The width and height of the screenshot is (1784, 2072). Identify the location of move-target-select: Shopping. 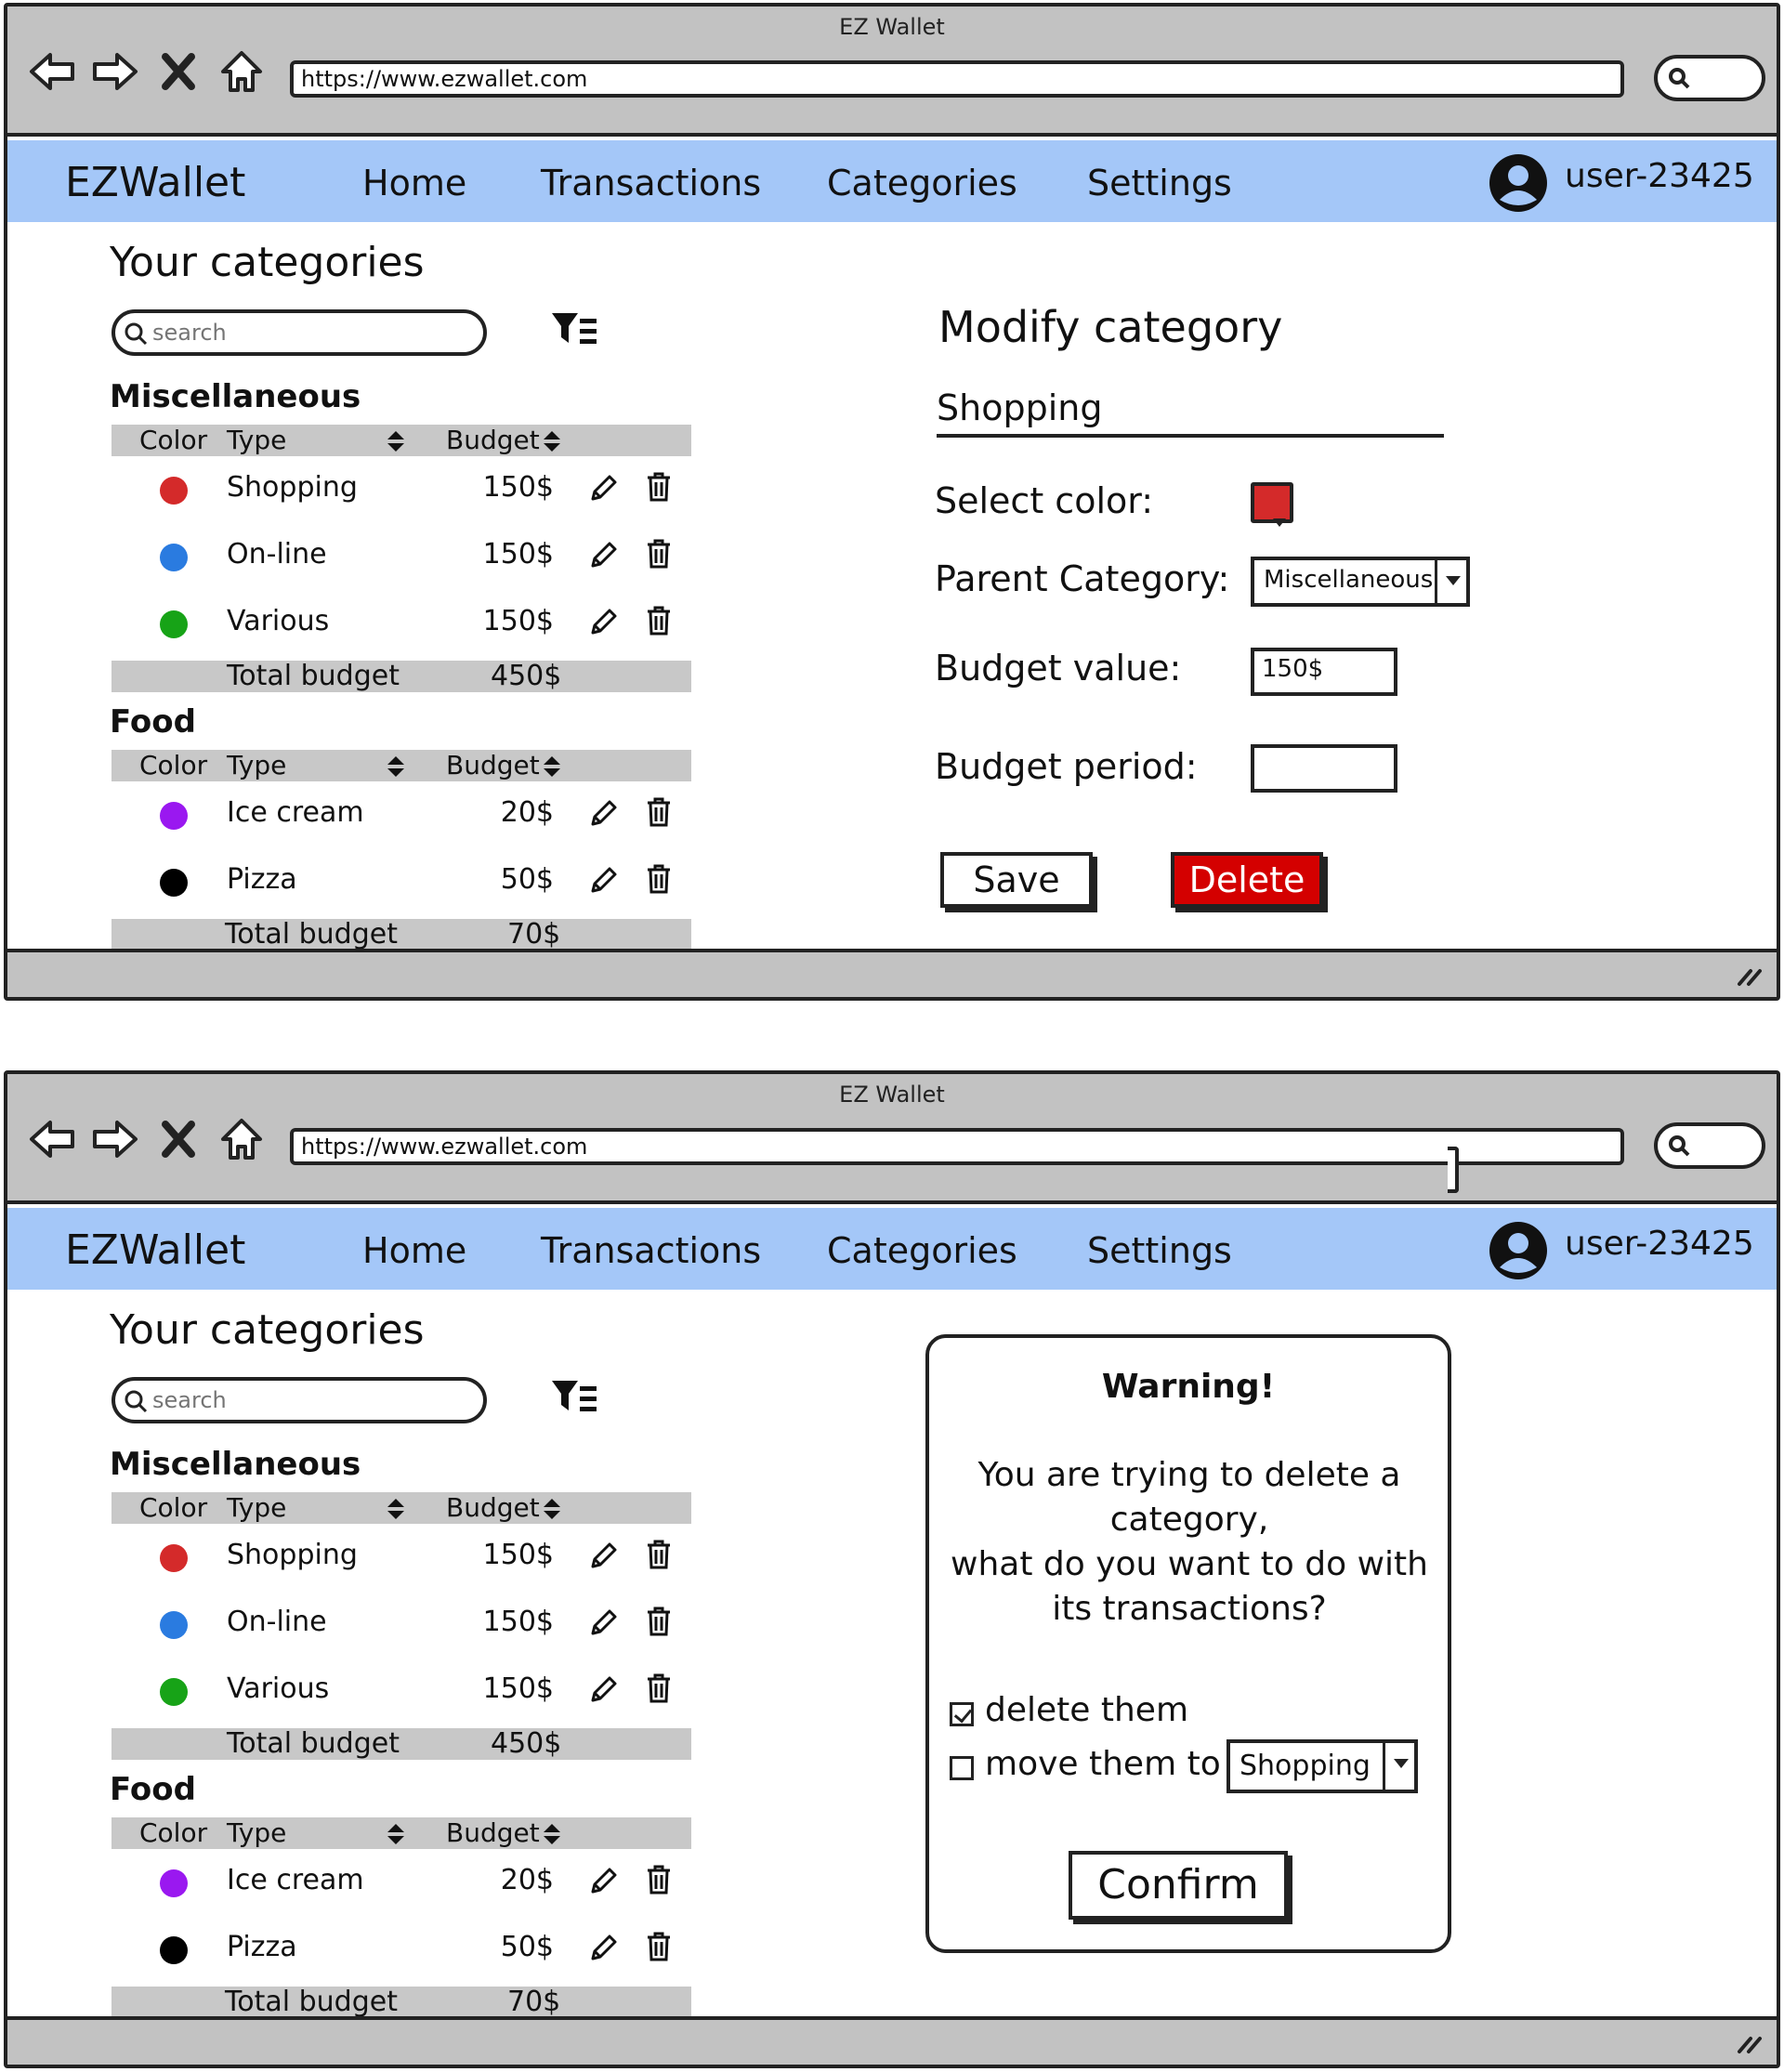
(1322, 1766).